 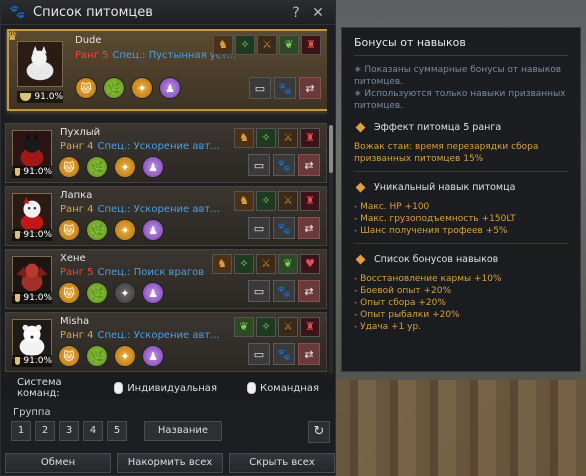 I want to click on buff-icon-1: ❦, so click(x=244, y=327).